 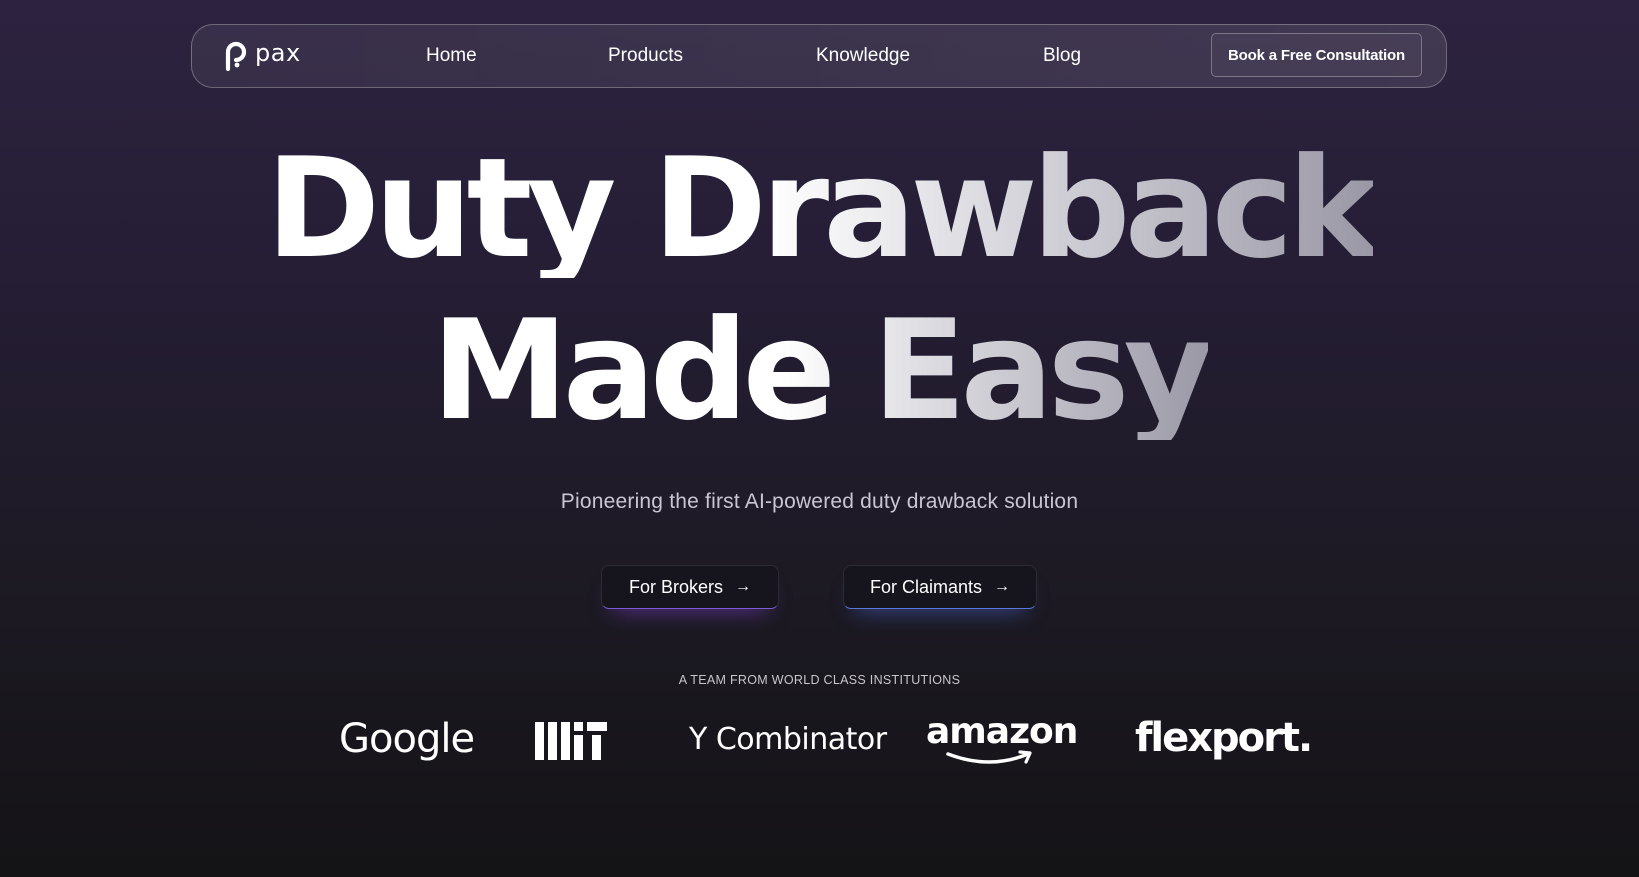 I want to click on amazon-logo-text: amazon, so click(x=1002, y=731).